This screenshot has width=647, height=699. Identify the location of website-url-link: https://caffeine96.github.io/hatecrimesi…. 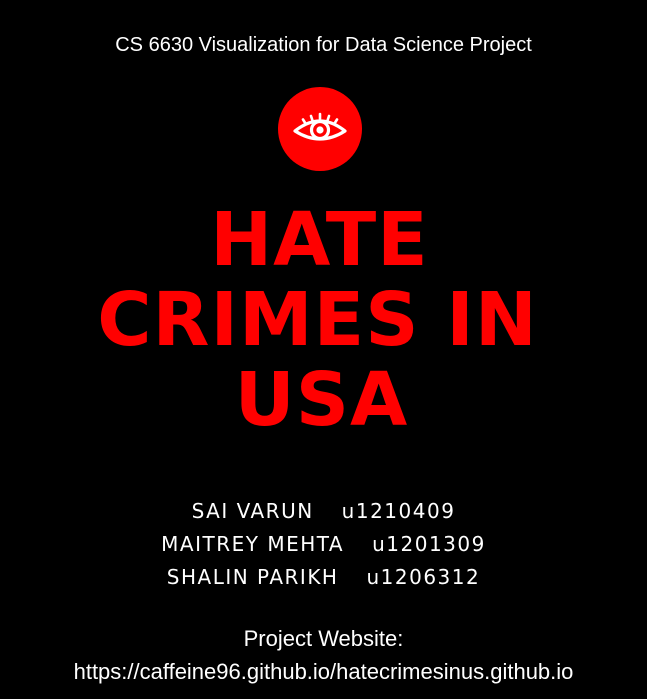
(323, 671).